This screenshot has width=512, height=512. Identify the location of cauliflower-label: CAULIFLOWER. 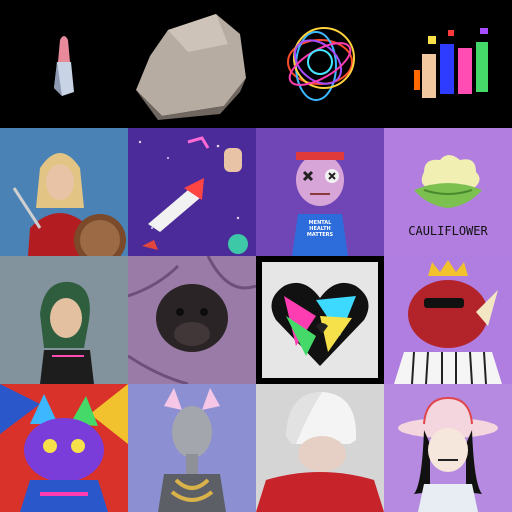
(448, 231).